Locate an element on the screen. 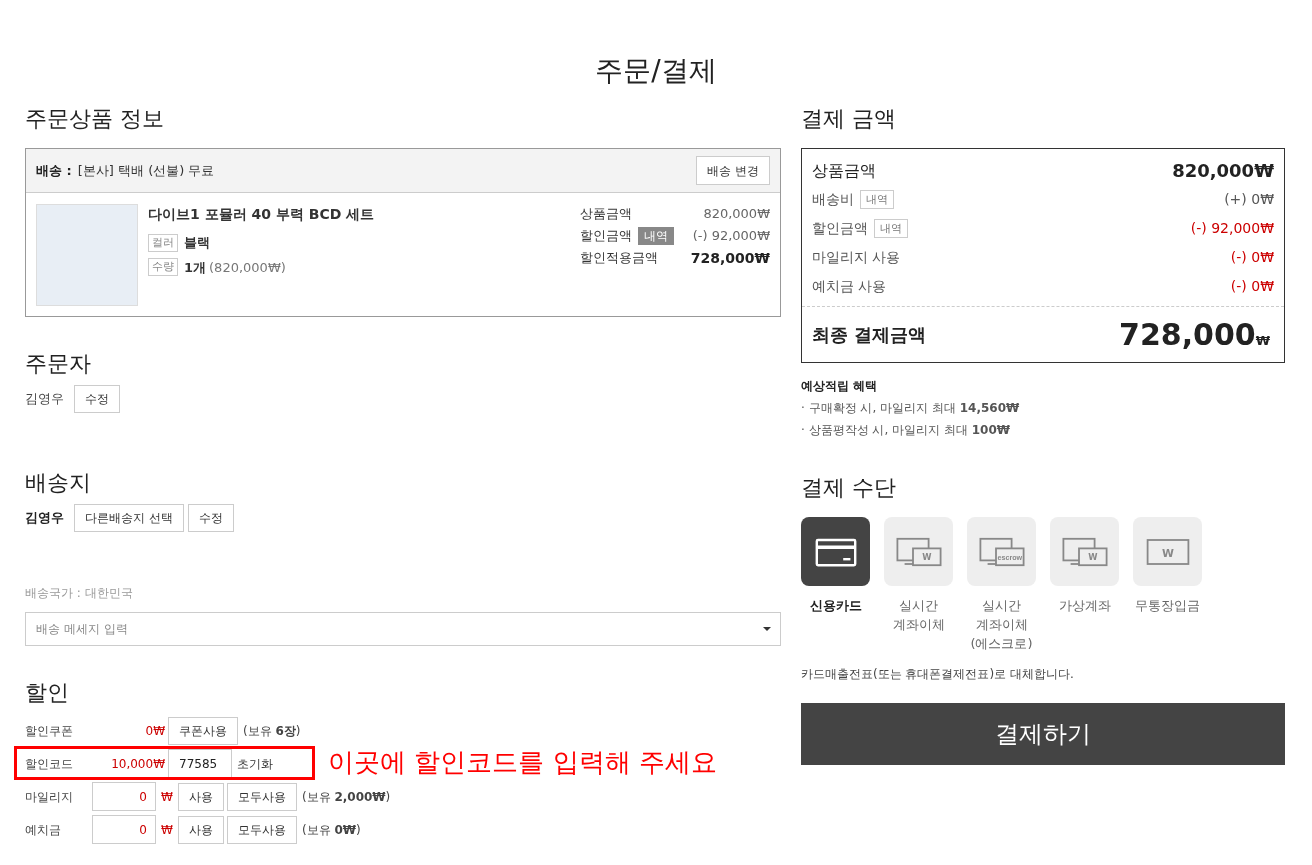 This screenshot has width=1312, height=865. summary-label: 할인금액 is located at coordinates (840, 228).